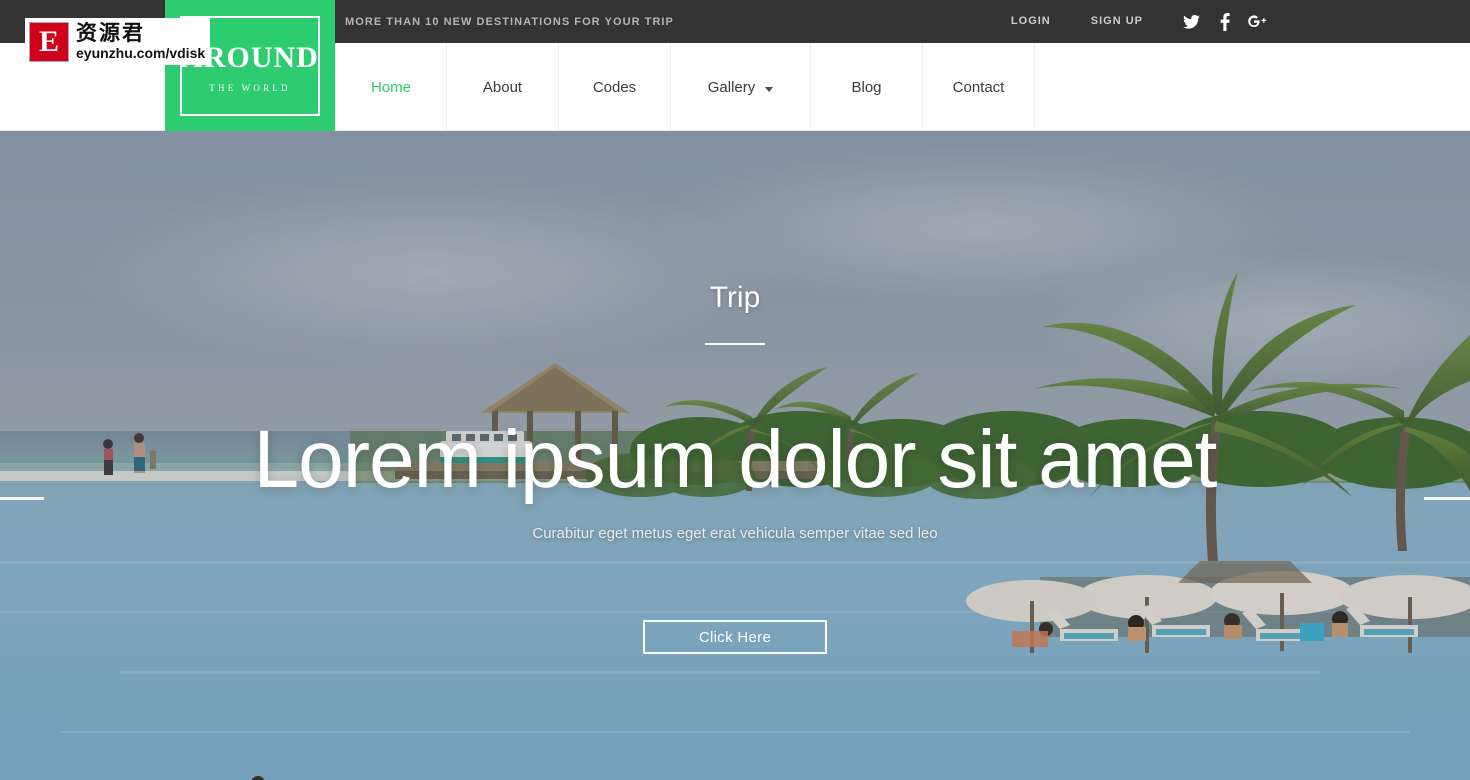  I want to click on nav-item-gallery: Gallery, so click(741, 87).